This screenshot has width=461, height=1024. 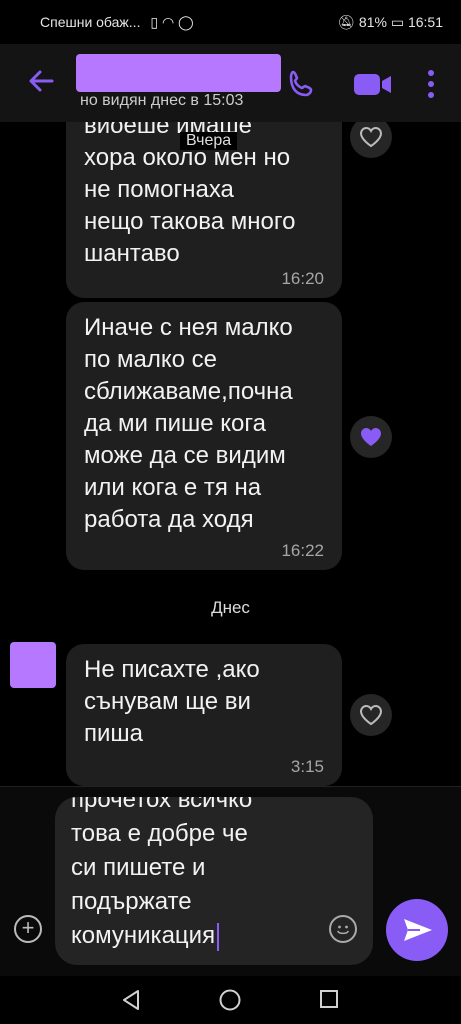 I want to click on input-line: подържате, so click(x=131, y=901).